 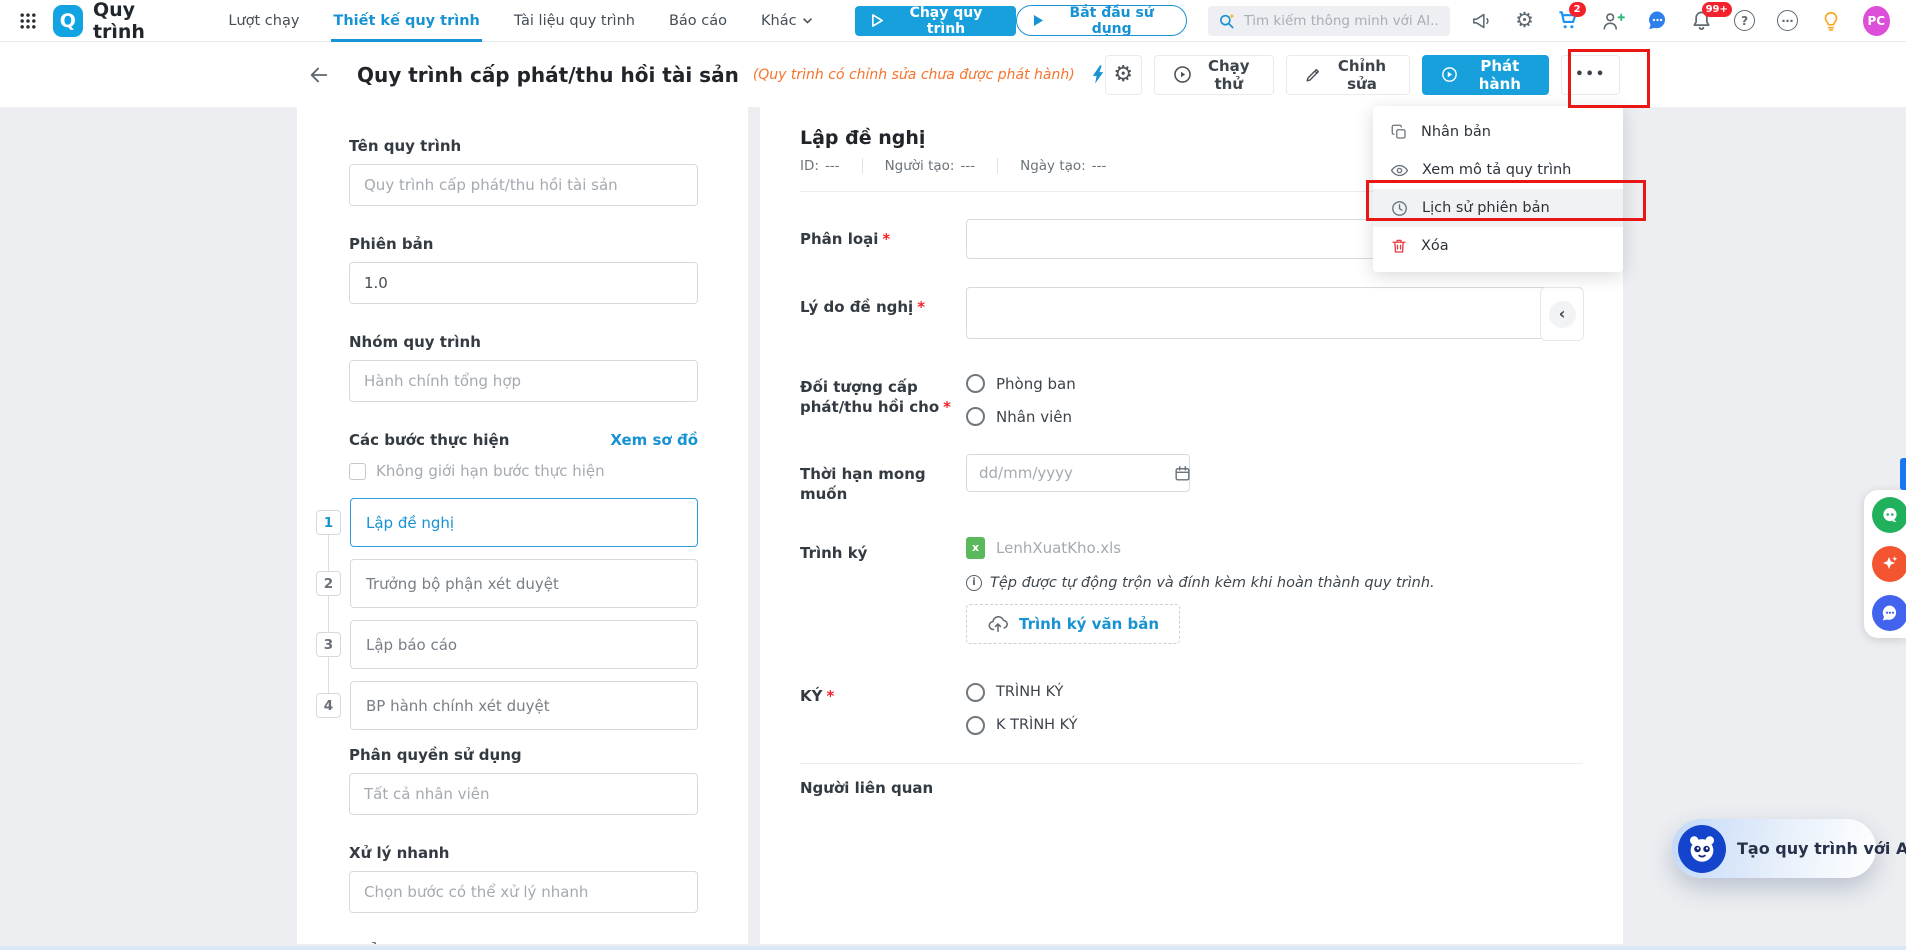 What do you see at coordinates (1399, 208) in the screenshot?
I see `clock-icon` at bounding box center [1399, 208].